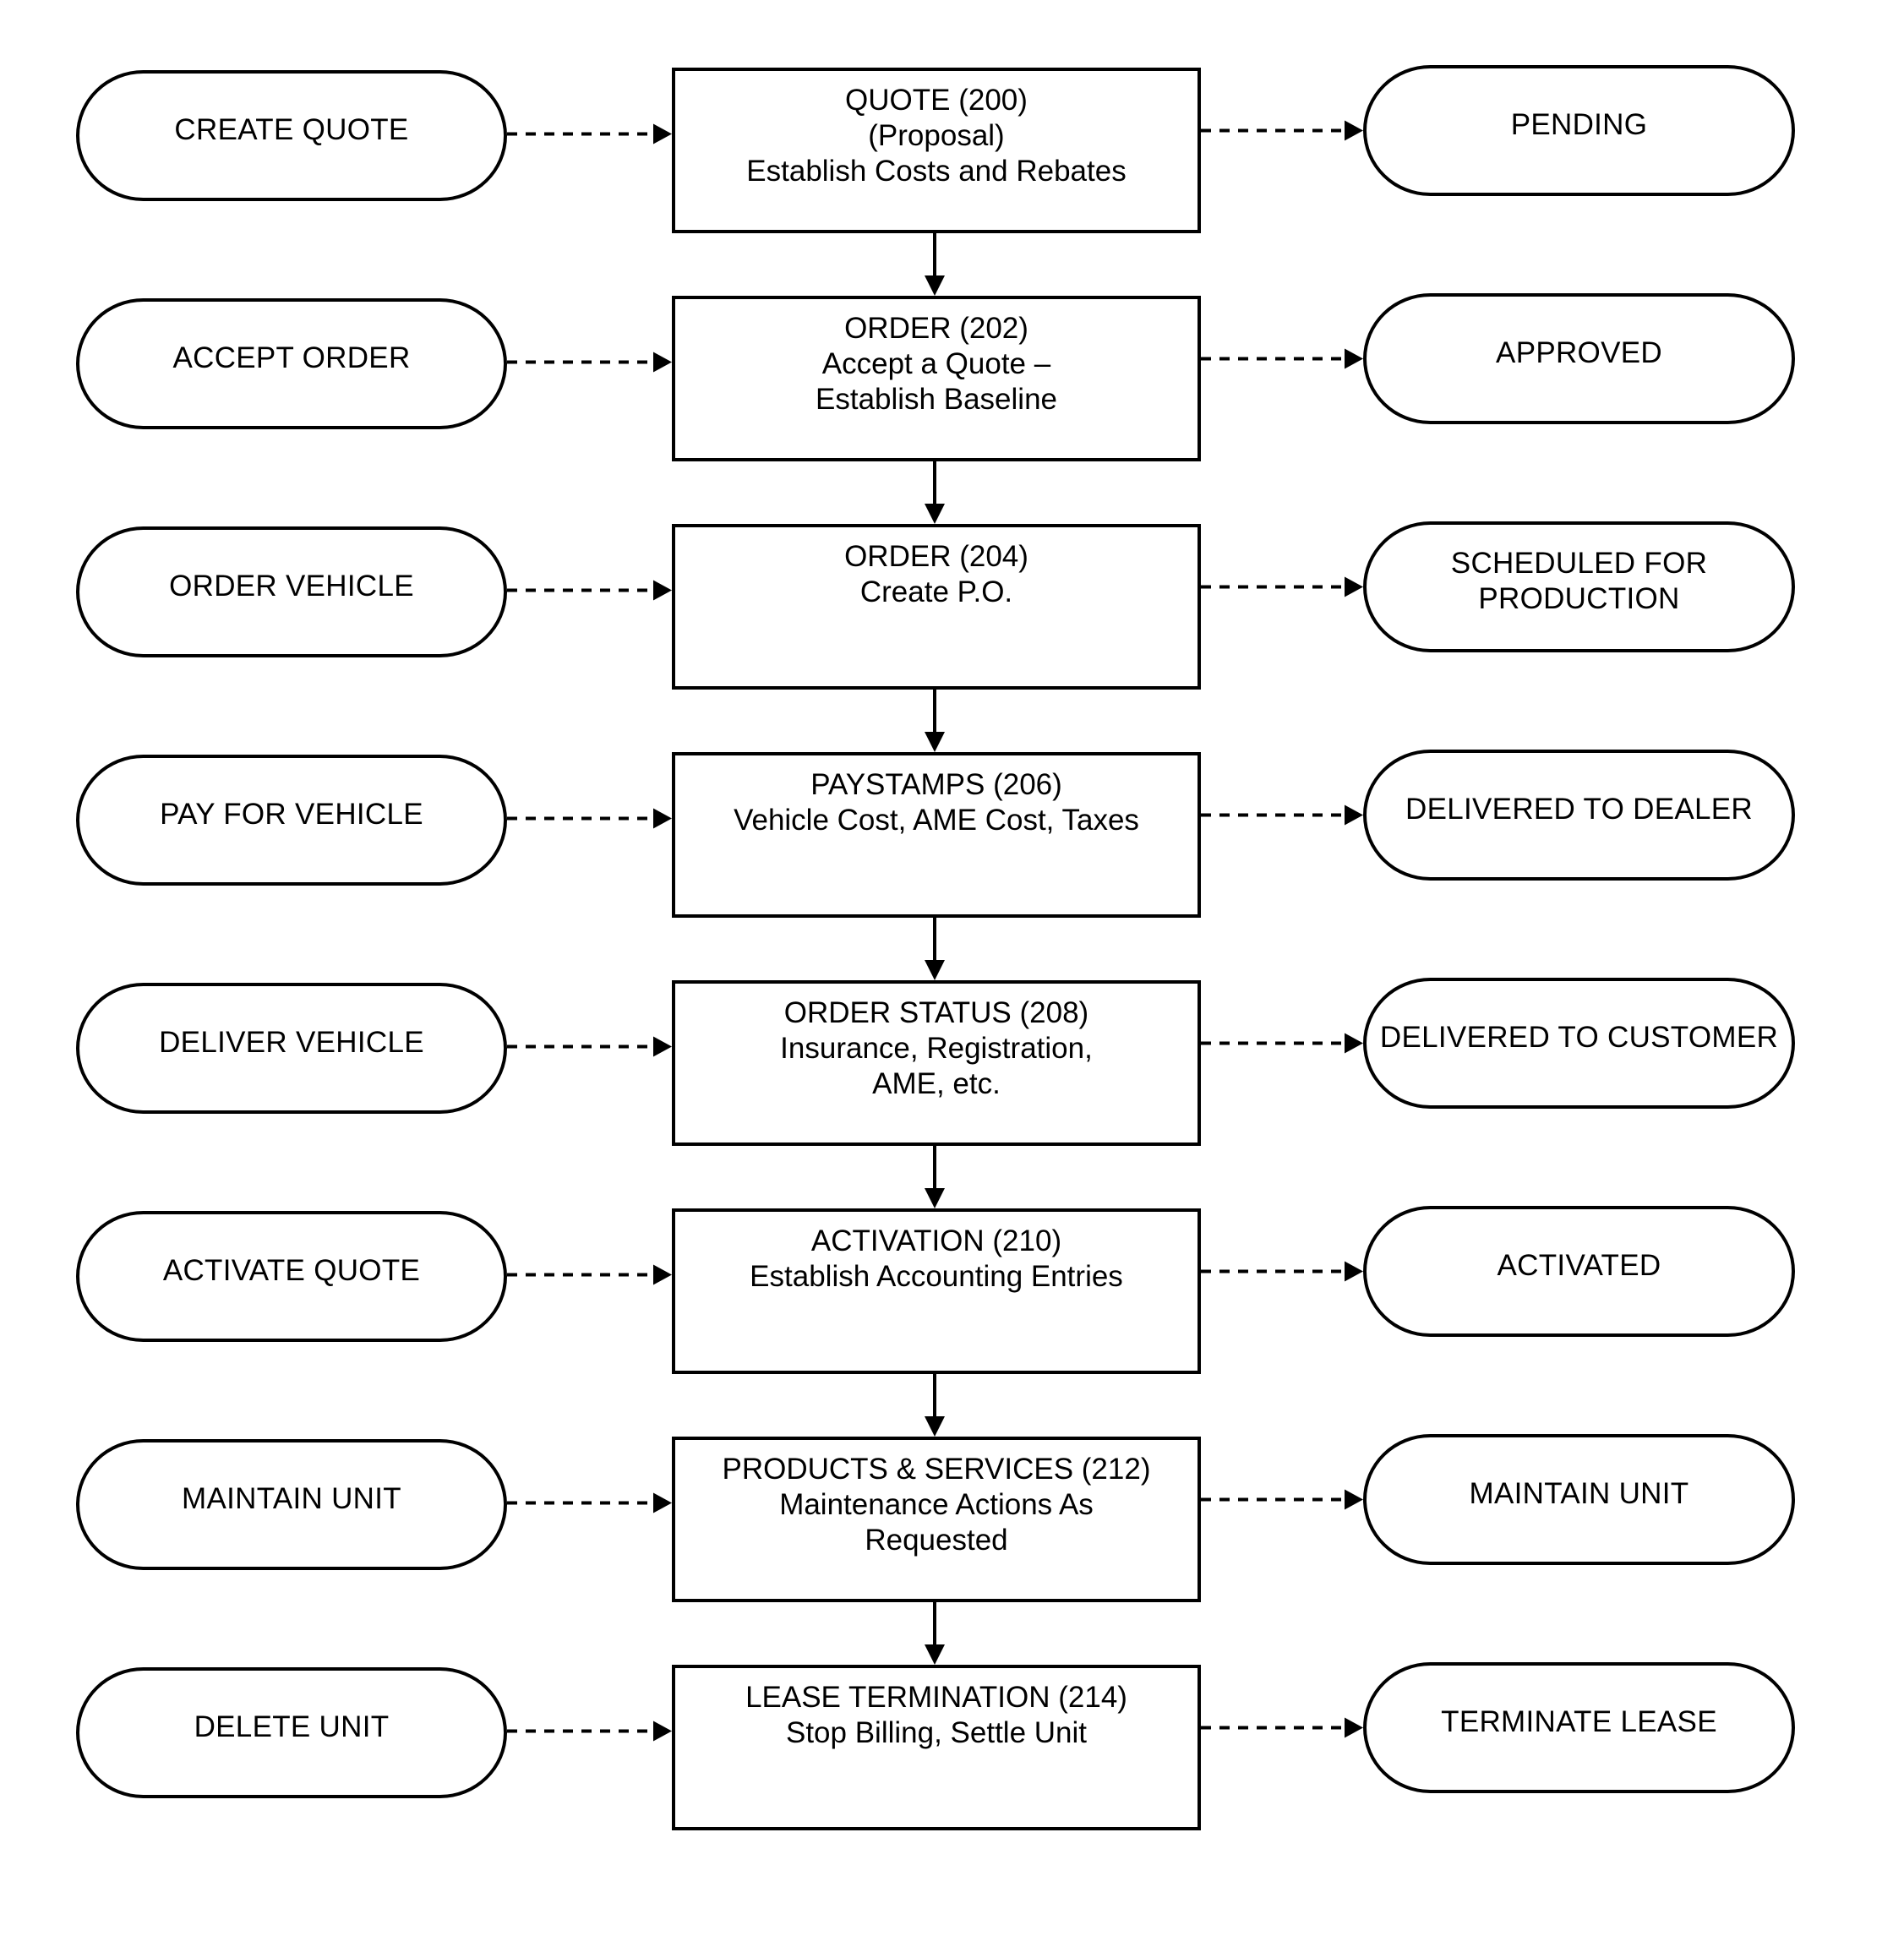  Describe the element at coordinates (291, 586) in the screenshot. I see `action-label: ORDER VEHICLE` at that location.